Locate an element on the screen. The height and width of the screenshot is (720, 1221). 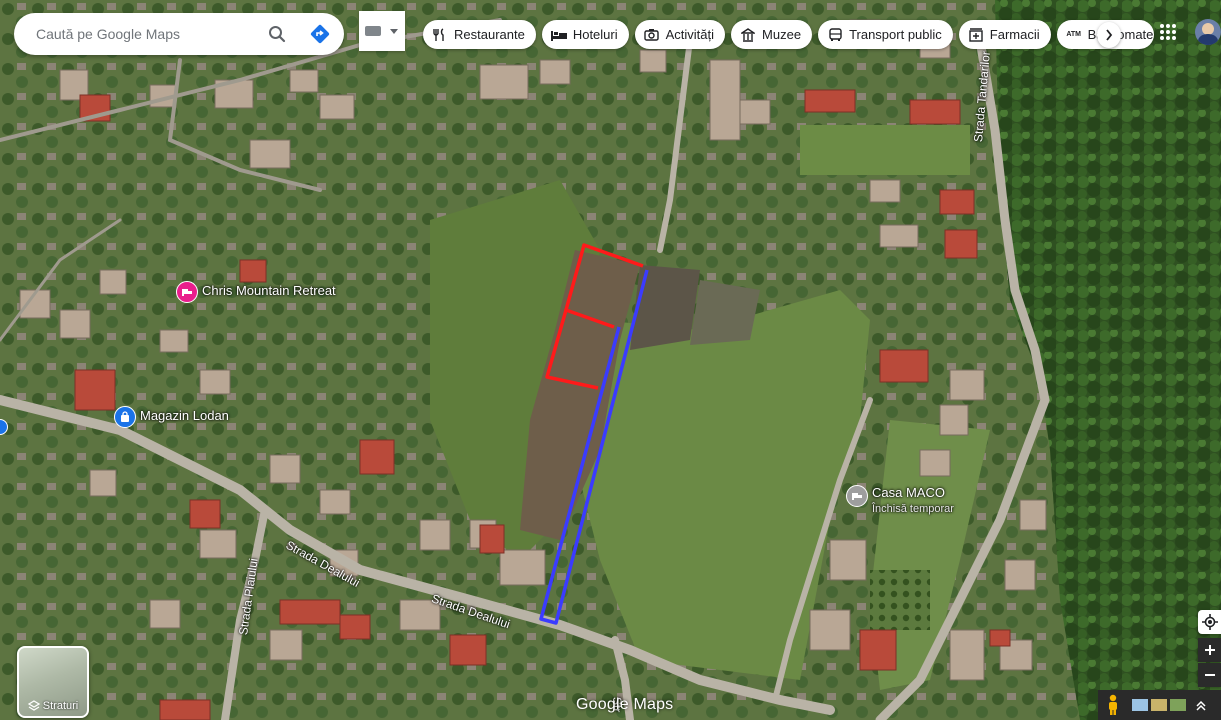
chip-label: Farmacii is located at coordinates (1014, 34).